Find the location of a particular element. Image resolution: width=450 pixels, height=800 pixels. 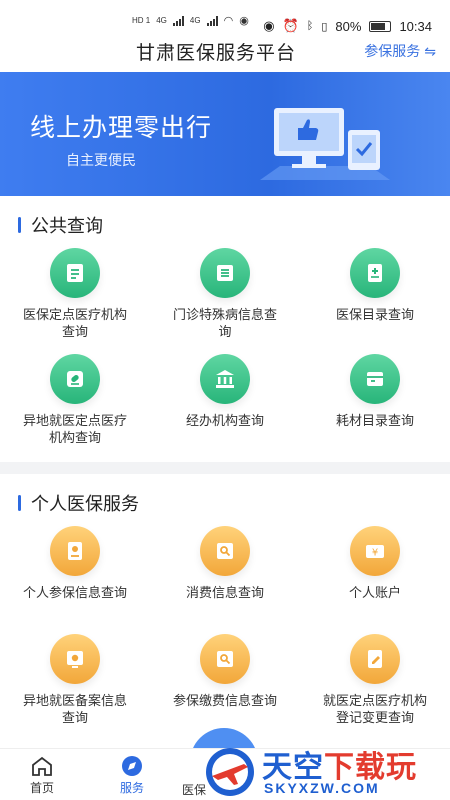

alarm-icon: ⏰ is located at coordinates (290, 25).